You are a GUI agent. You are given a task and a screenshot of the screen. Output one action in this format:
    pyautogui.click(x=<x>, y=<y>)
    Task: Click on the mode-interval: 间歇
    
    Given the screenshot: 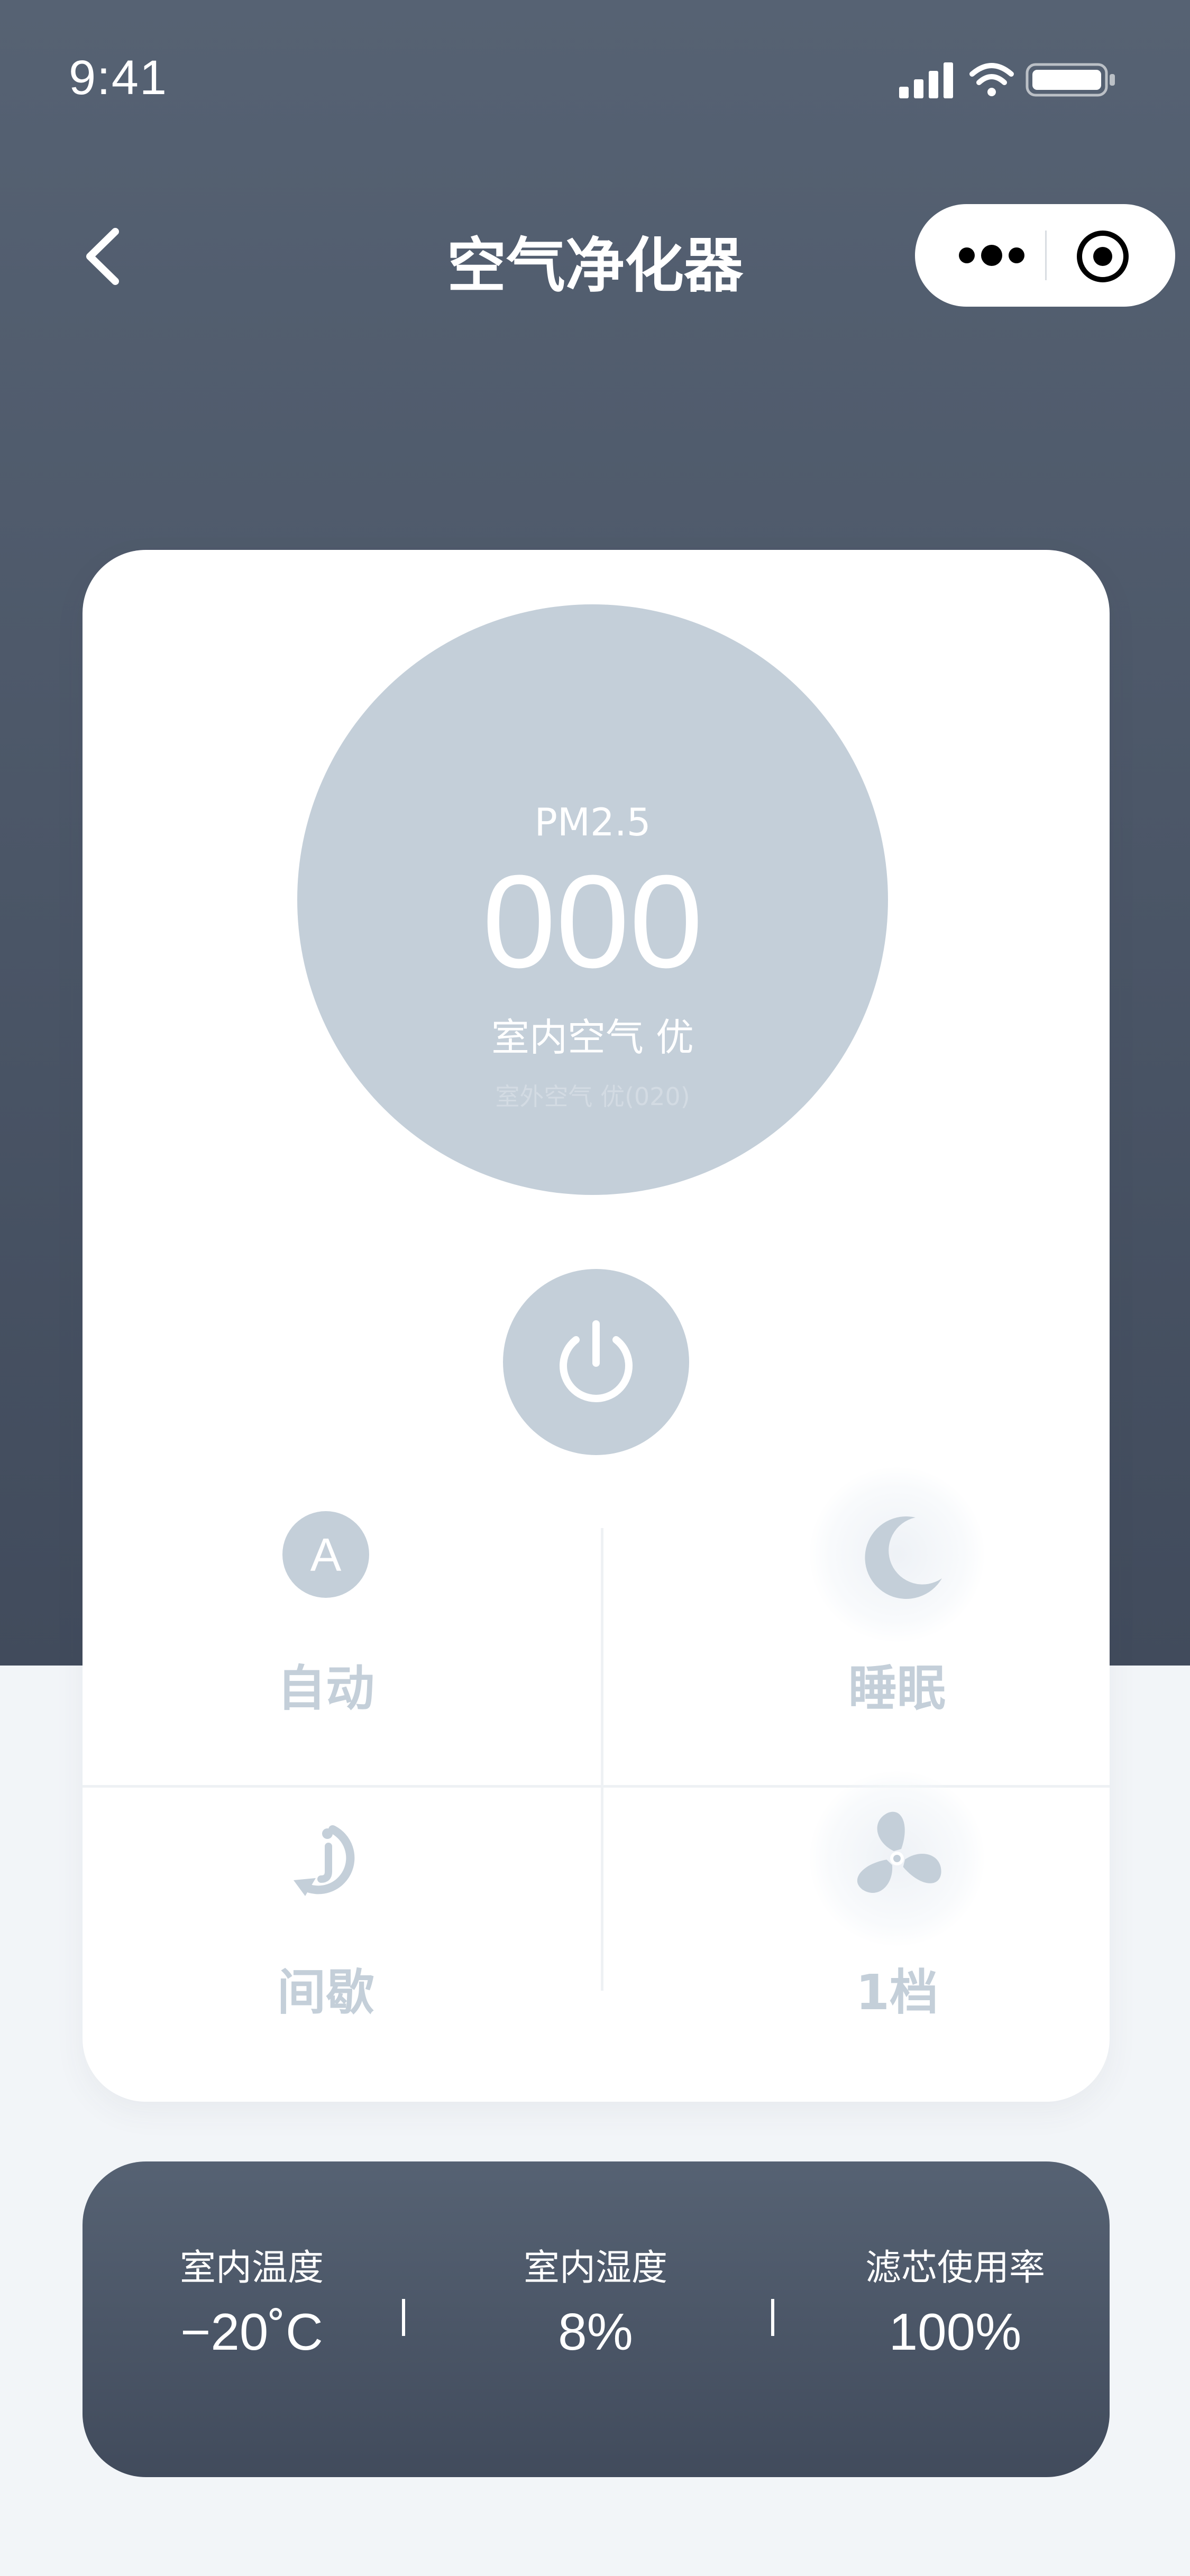 What is the action you would take?
    pyautogui.click(x=326, y=1897)
    